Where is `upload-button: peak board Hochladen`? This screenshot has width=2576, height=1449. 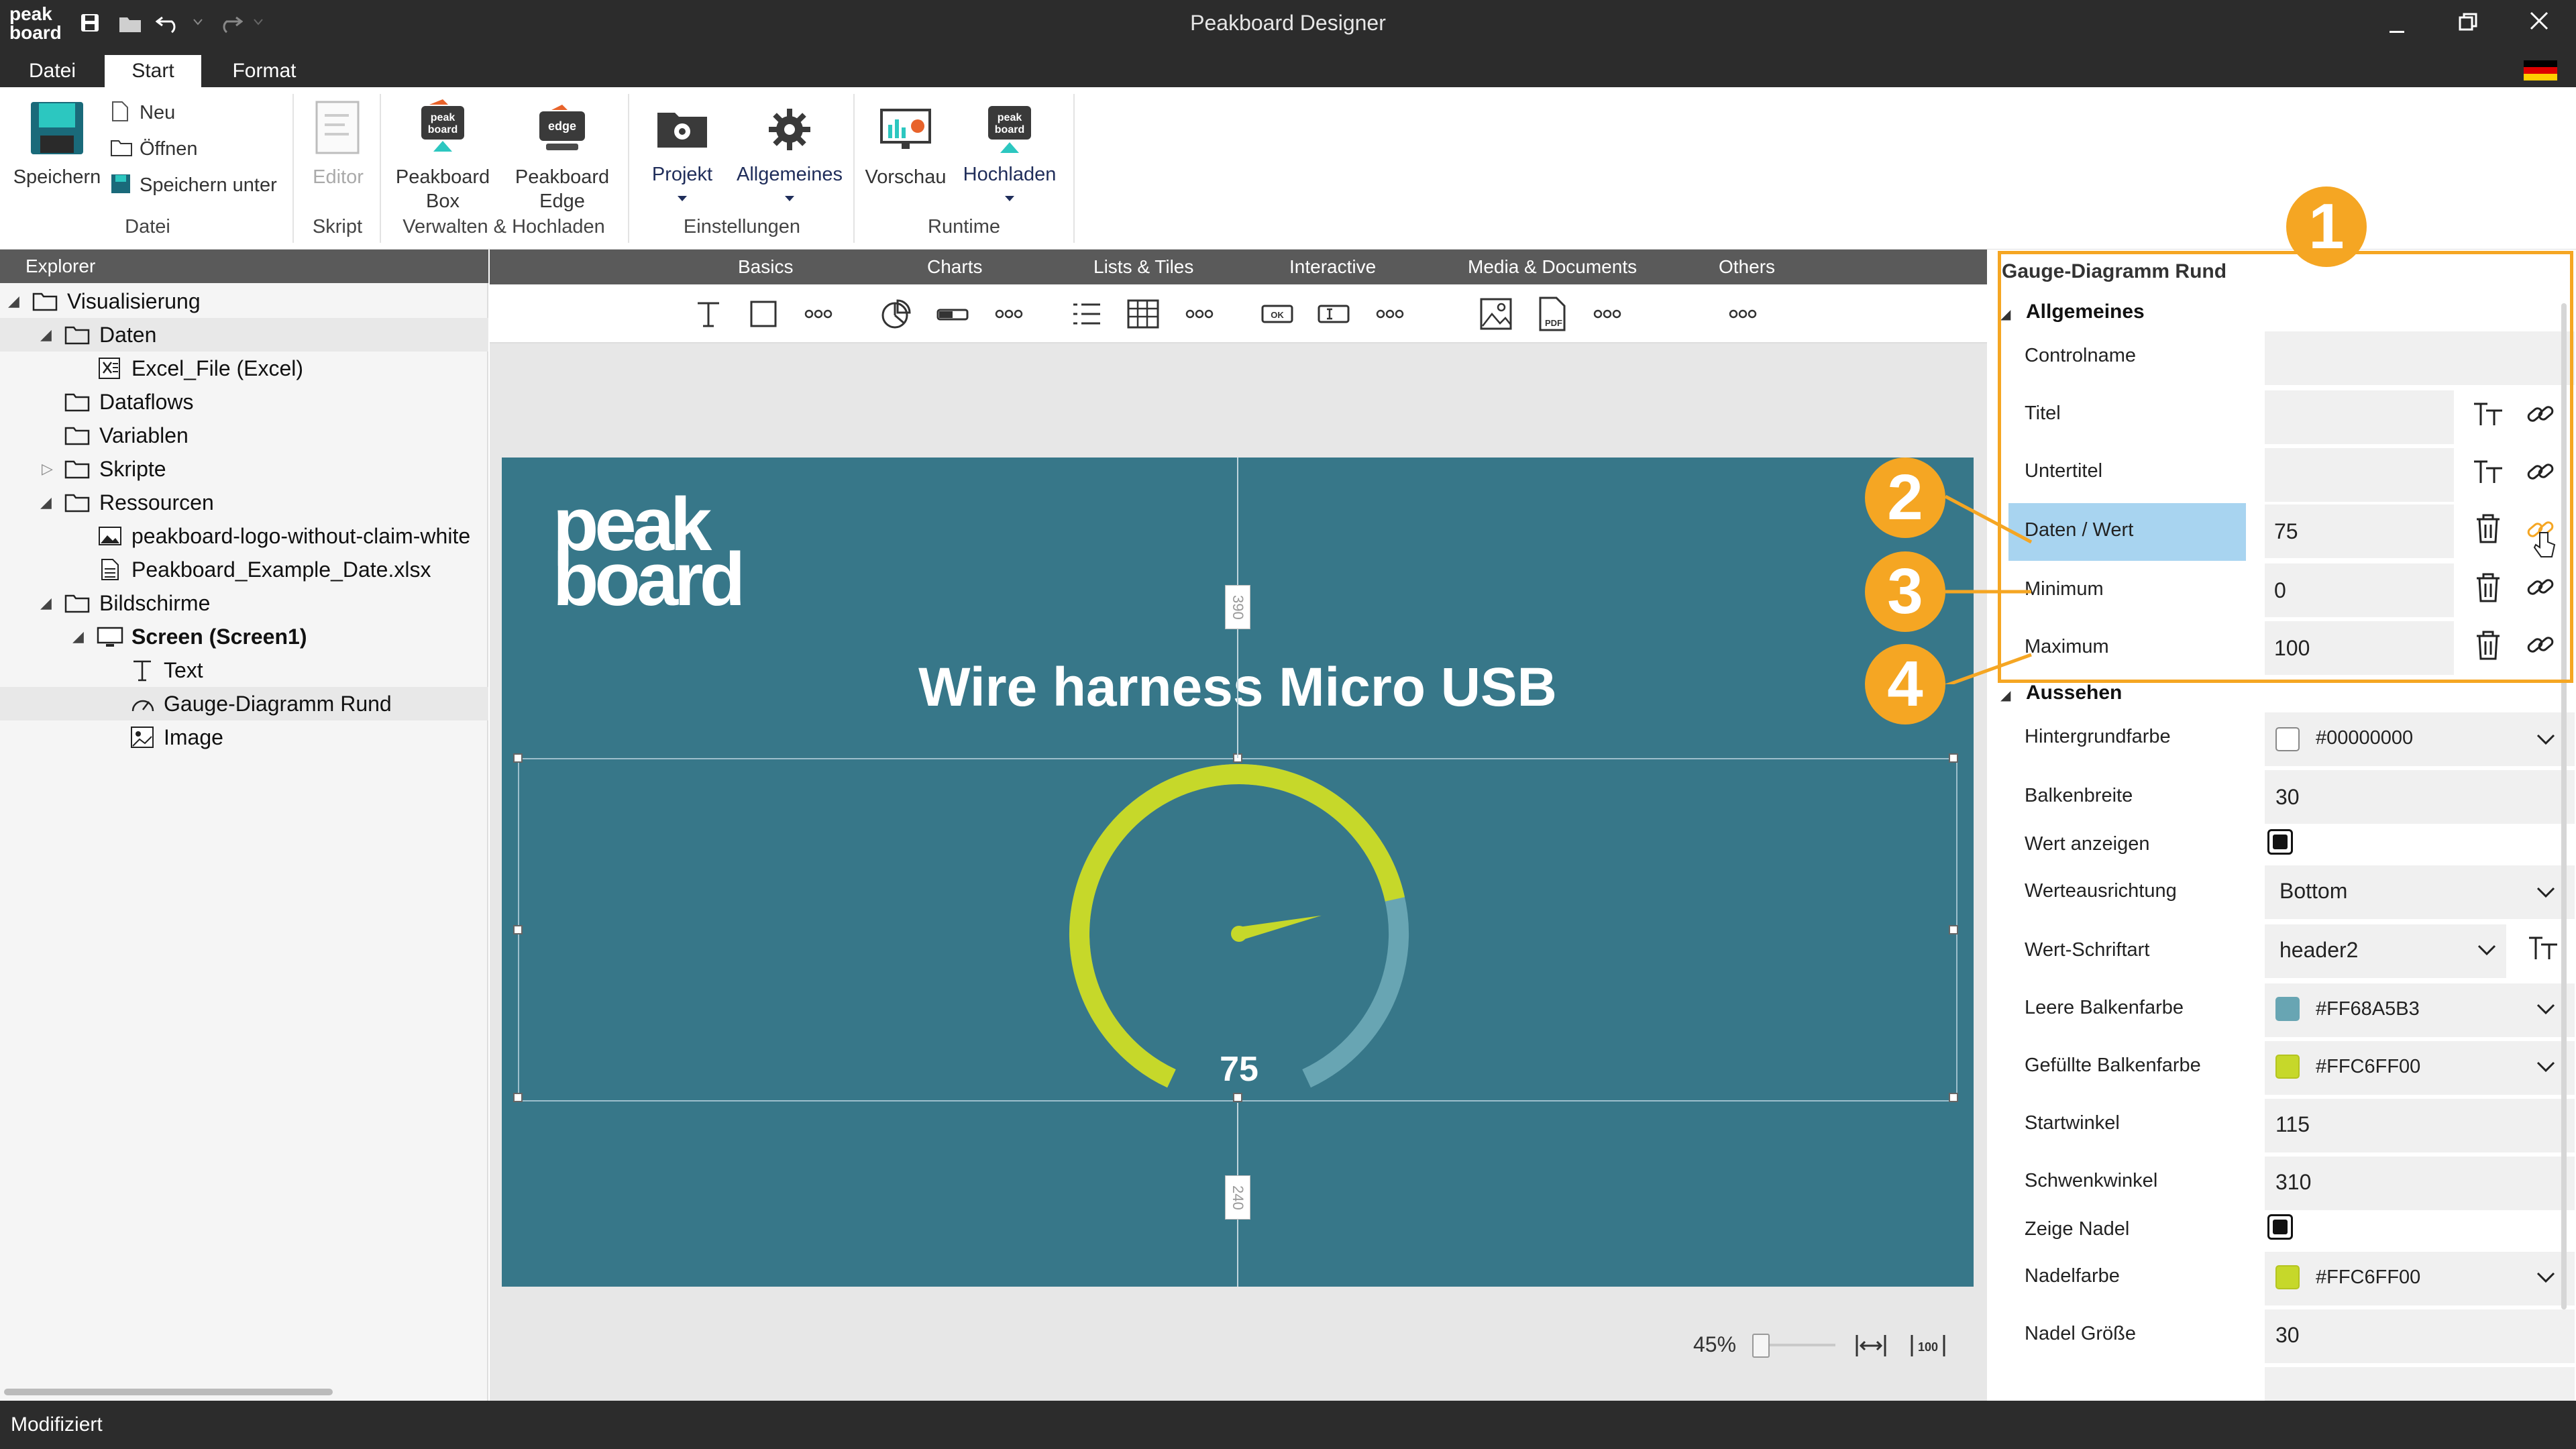 upload-button: peak board Hochladen is located at coordinates (1010, 154).